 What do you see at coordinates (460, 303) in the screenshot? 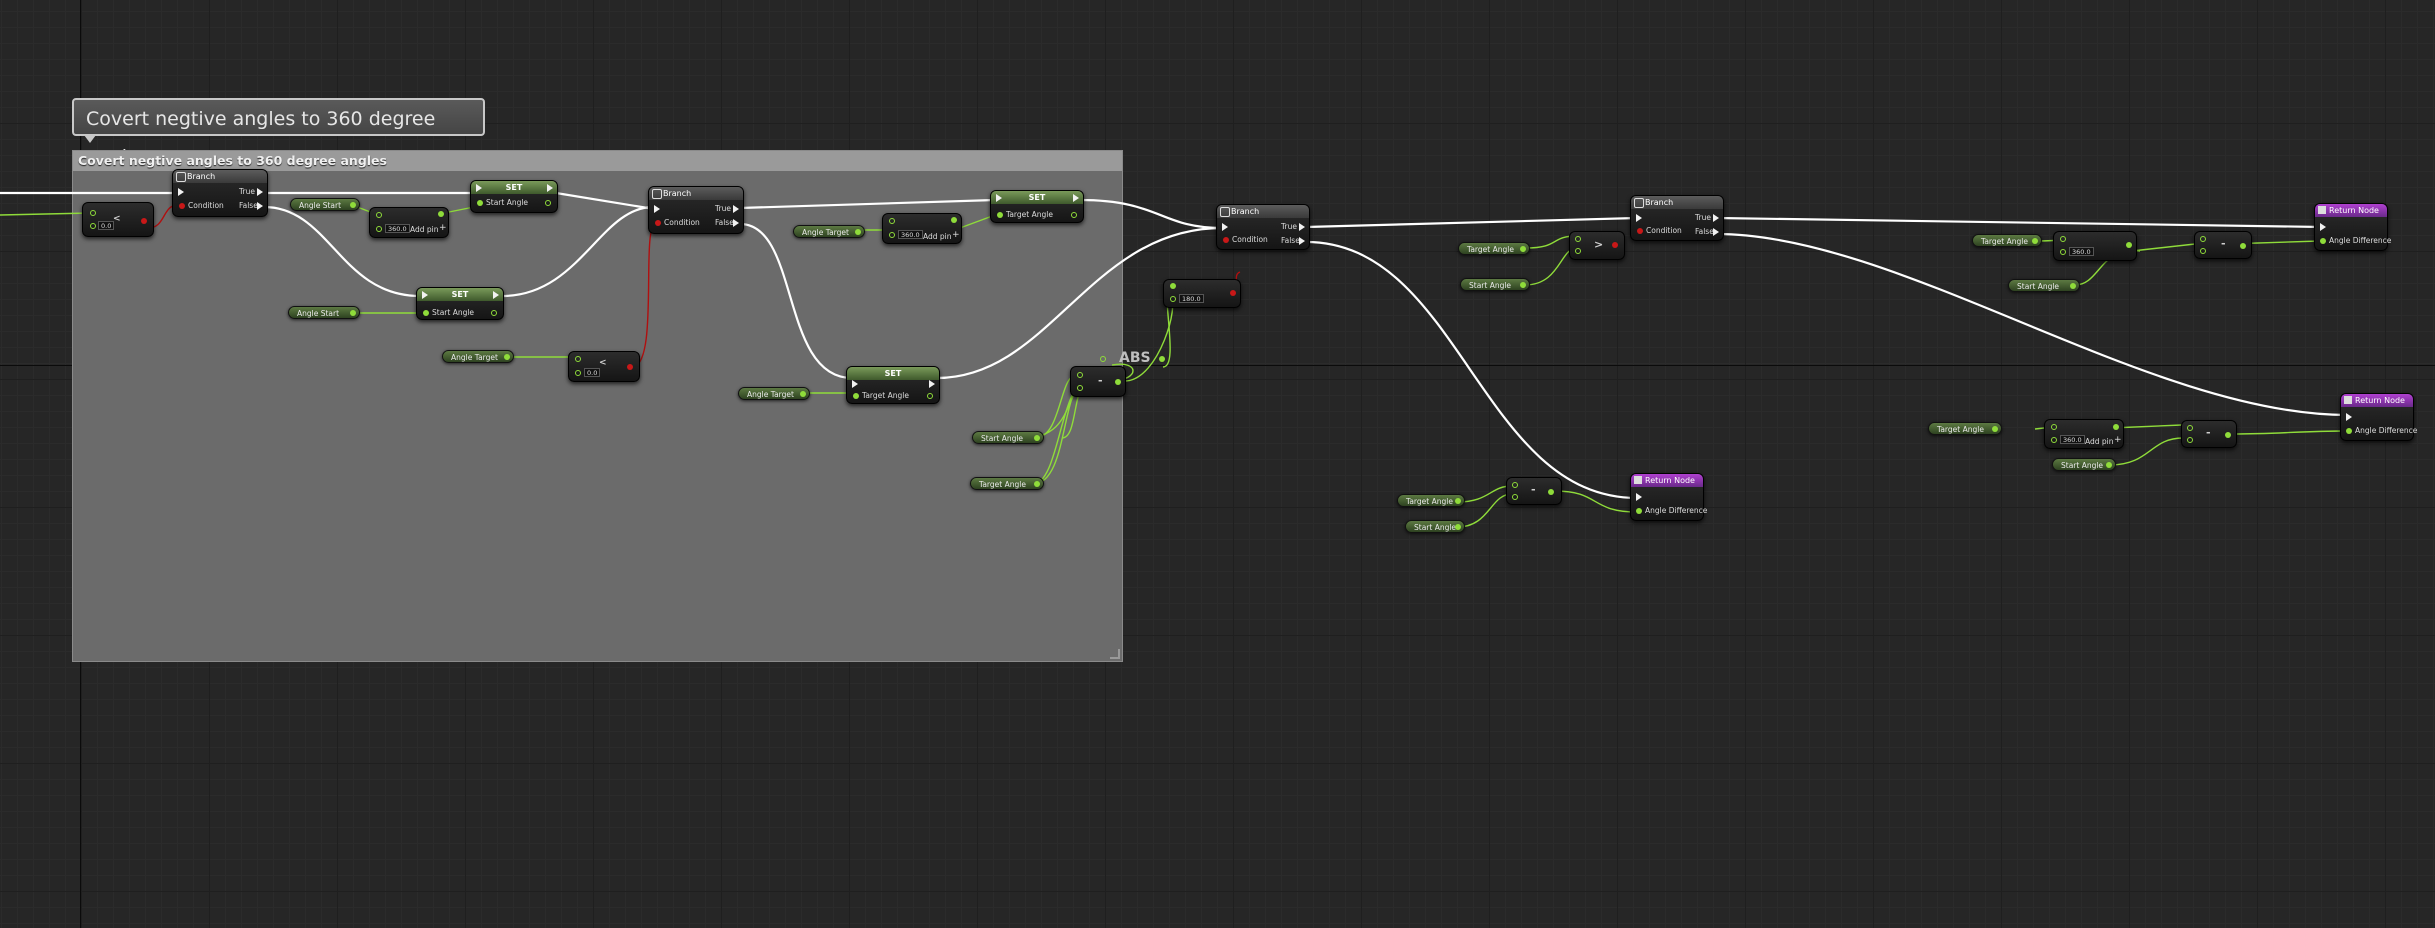
I see `set-start-angle-node-2: SET Start Angle` at bounding box center [460, 303].